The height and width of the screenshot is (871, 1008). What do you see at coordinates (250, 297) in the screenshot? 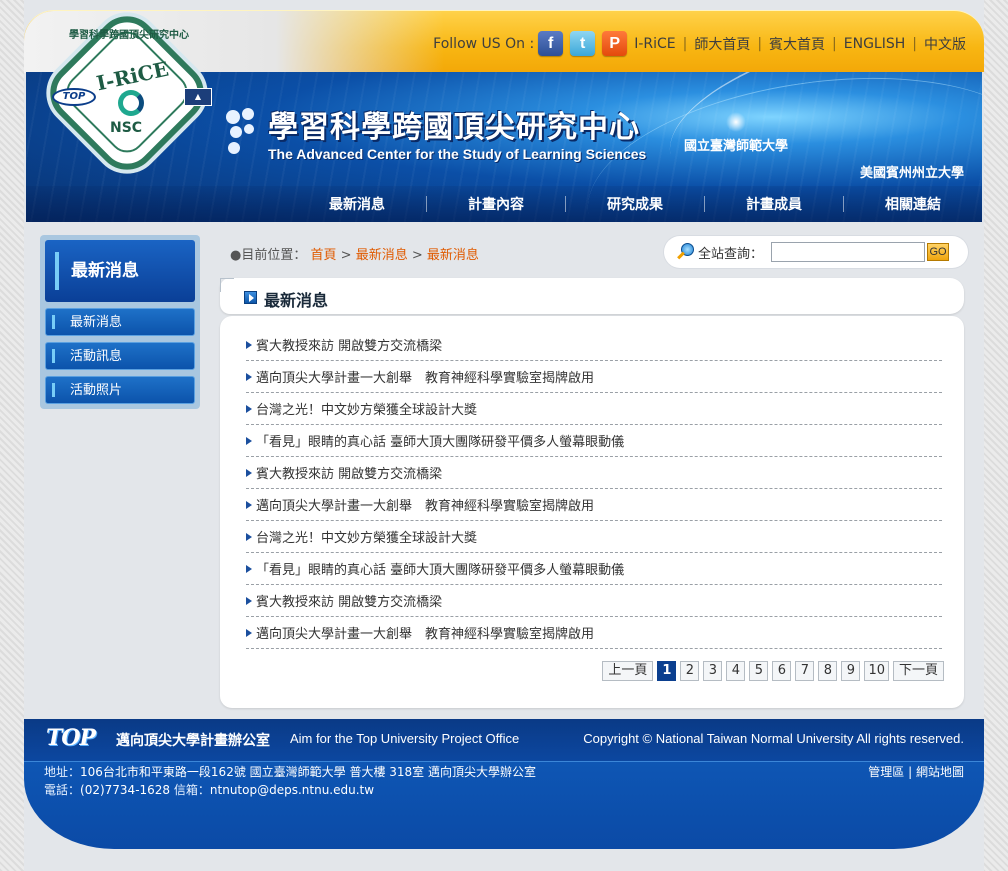
I see `heading-arrow-icon` at bounding box center [250, 297].